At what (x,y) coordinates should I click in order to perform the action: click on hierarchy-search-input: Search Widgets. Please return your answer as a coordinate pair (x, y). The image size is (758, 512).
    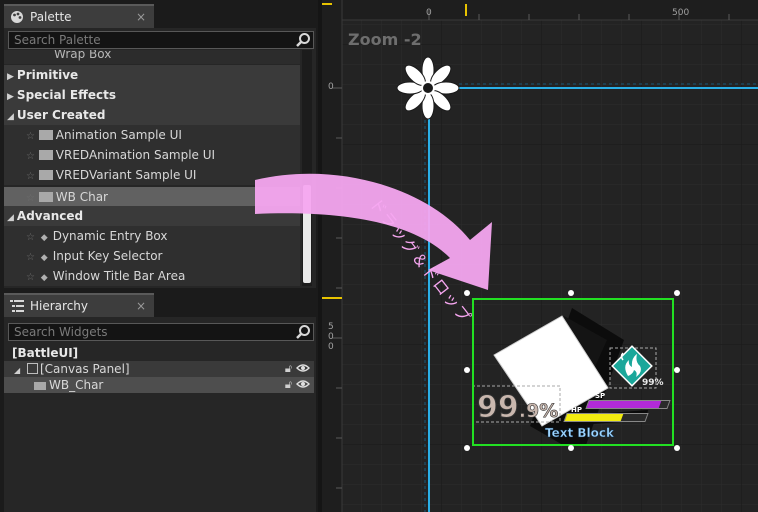
    Looking at the image, I should click on (161, 332).